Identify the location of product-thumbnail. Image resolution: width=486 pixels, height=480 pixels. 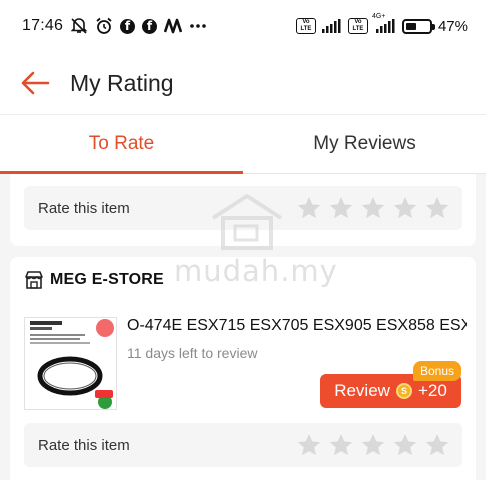
(70, 363).